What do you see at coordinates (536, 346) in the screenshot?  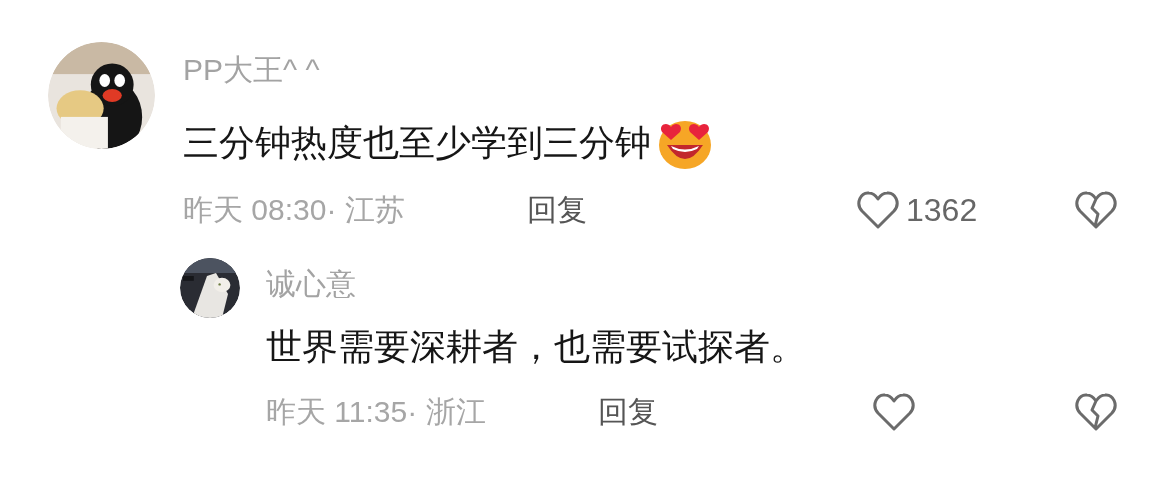 I see `comment-text: 世界需要深耕者，也需要试探者。` at bounding box center [536, 346].